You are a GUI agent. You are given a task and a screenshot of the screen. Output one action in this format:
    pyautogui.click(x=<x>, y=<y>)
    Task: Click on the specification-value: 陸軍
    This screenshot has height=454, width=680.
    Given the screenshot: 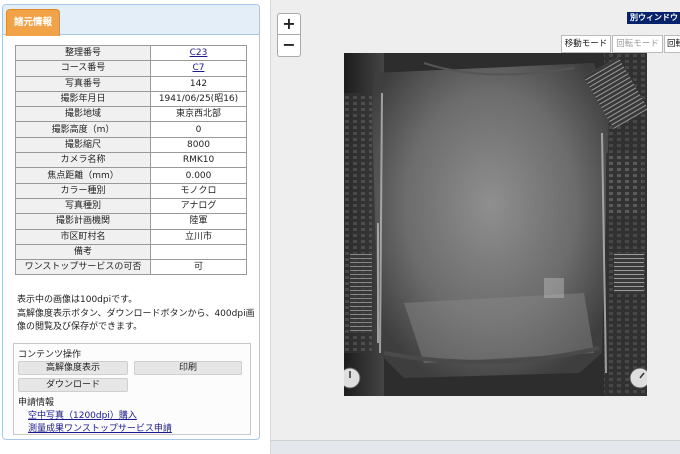 What is the action you would take?
    pyautogui.click(x=198, y=221)
    